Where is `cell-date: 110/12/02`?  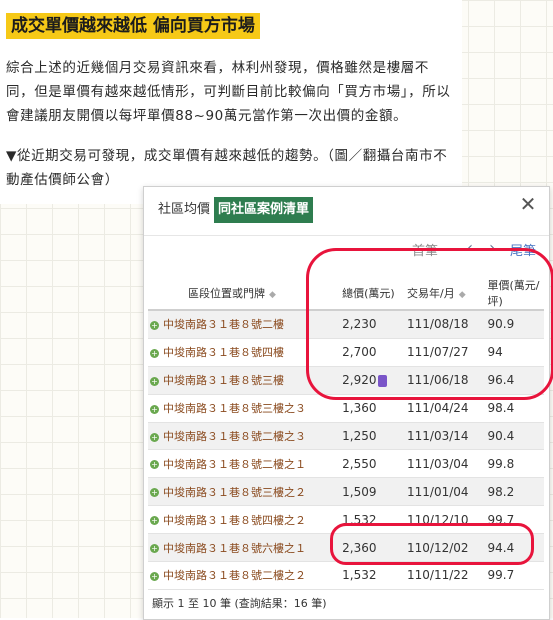 cell-date: 110/12/02 is located at coordinates (443, 548).